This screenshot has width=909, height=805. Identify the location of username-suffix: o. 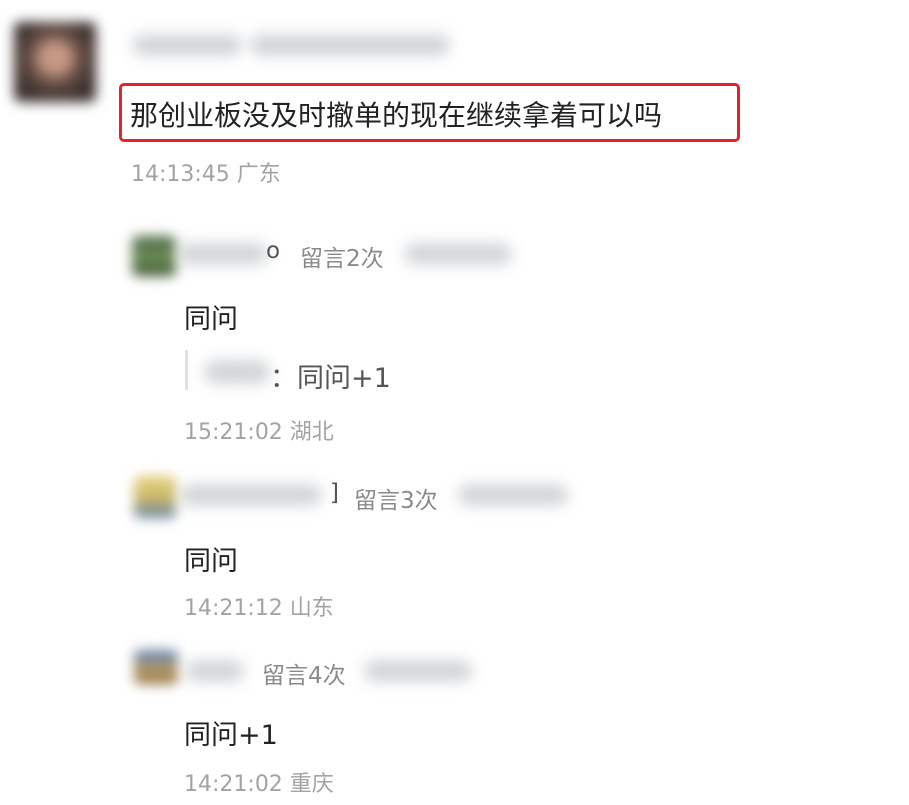
(273, 251).